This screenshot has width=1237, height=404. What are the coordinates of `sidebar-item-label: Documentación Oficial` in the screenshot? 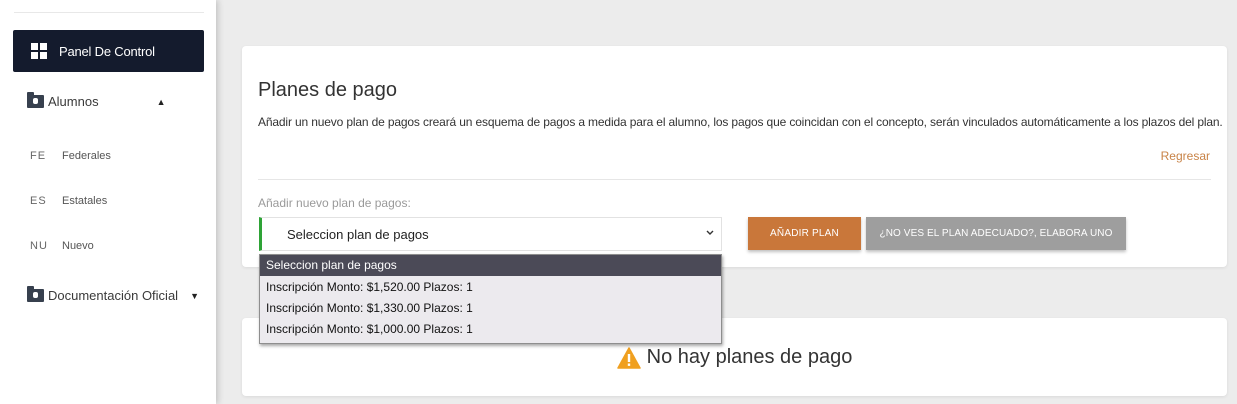 It's located at (113, 295).